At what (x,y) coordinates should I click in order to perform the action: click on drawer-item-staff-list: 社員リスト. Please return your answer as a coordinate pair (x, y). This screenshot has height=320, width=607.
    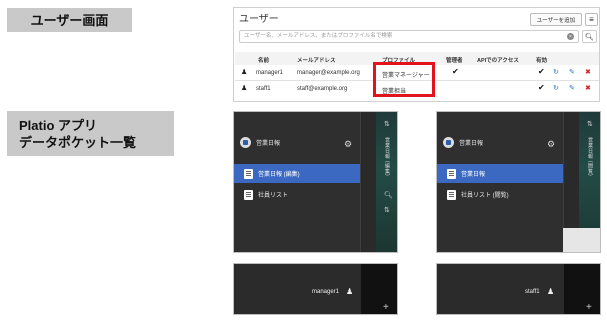
    Looking at the image, I should click on (297, 194).